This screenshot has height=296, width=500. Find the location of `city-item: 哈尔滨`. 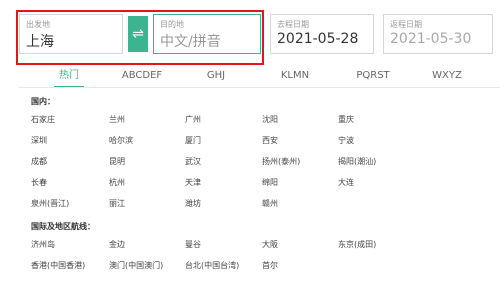

city-item: 哈尔滨 is located at coordinates (121, 140).